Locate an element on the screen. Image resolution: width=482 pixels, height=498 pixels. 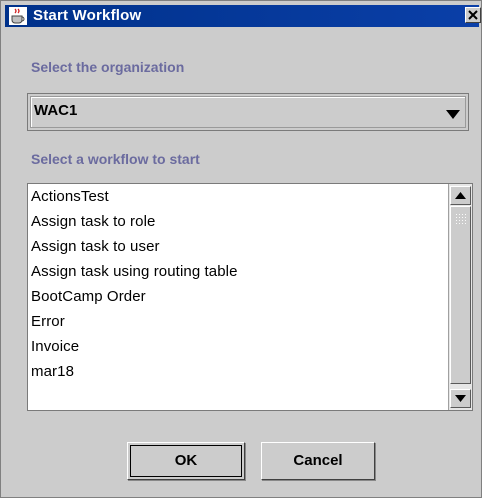
list-item: Error is located at coordinates (237, 321).